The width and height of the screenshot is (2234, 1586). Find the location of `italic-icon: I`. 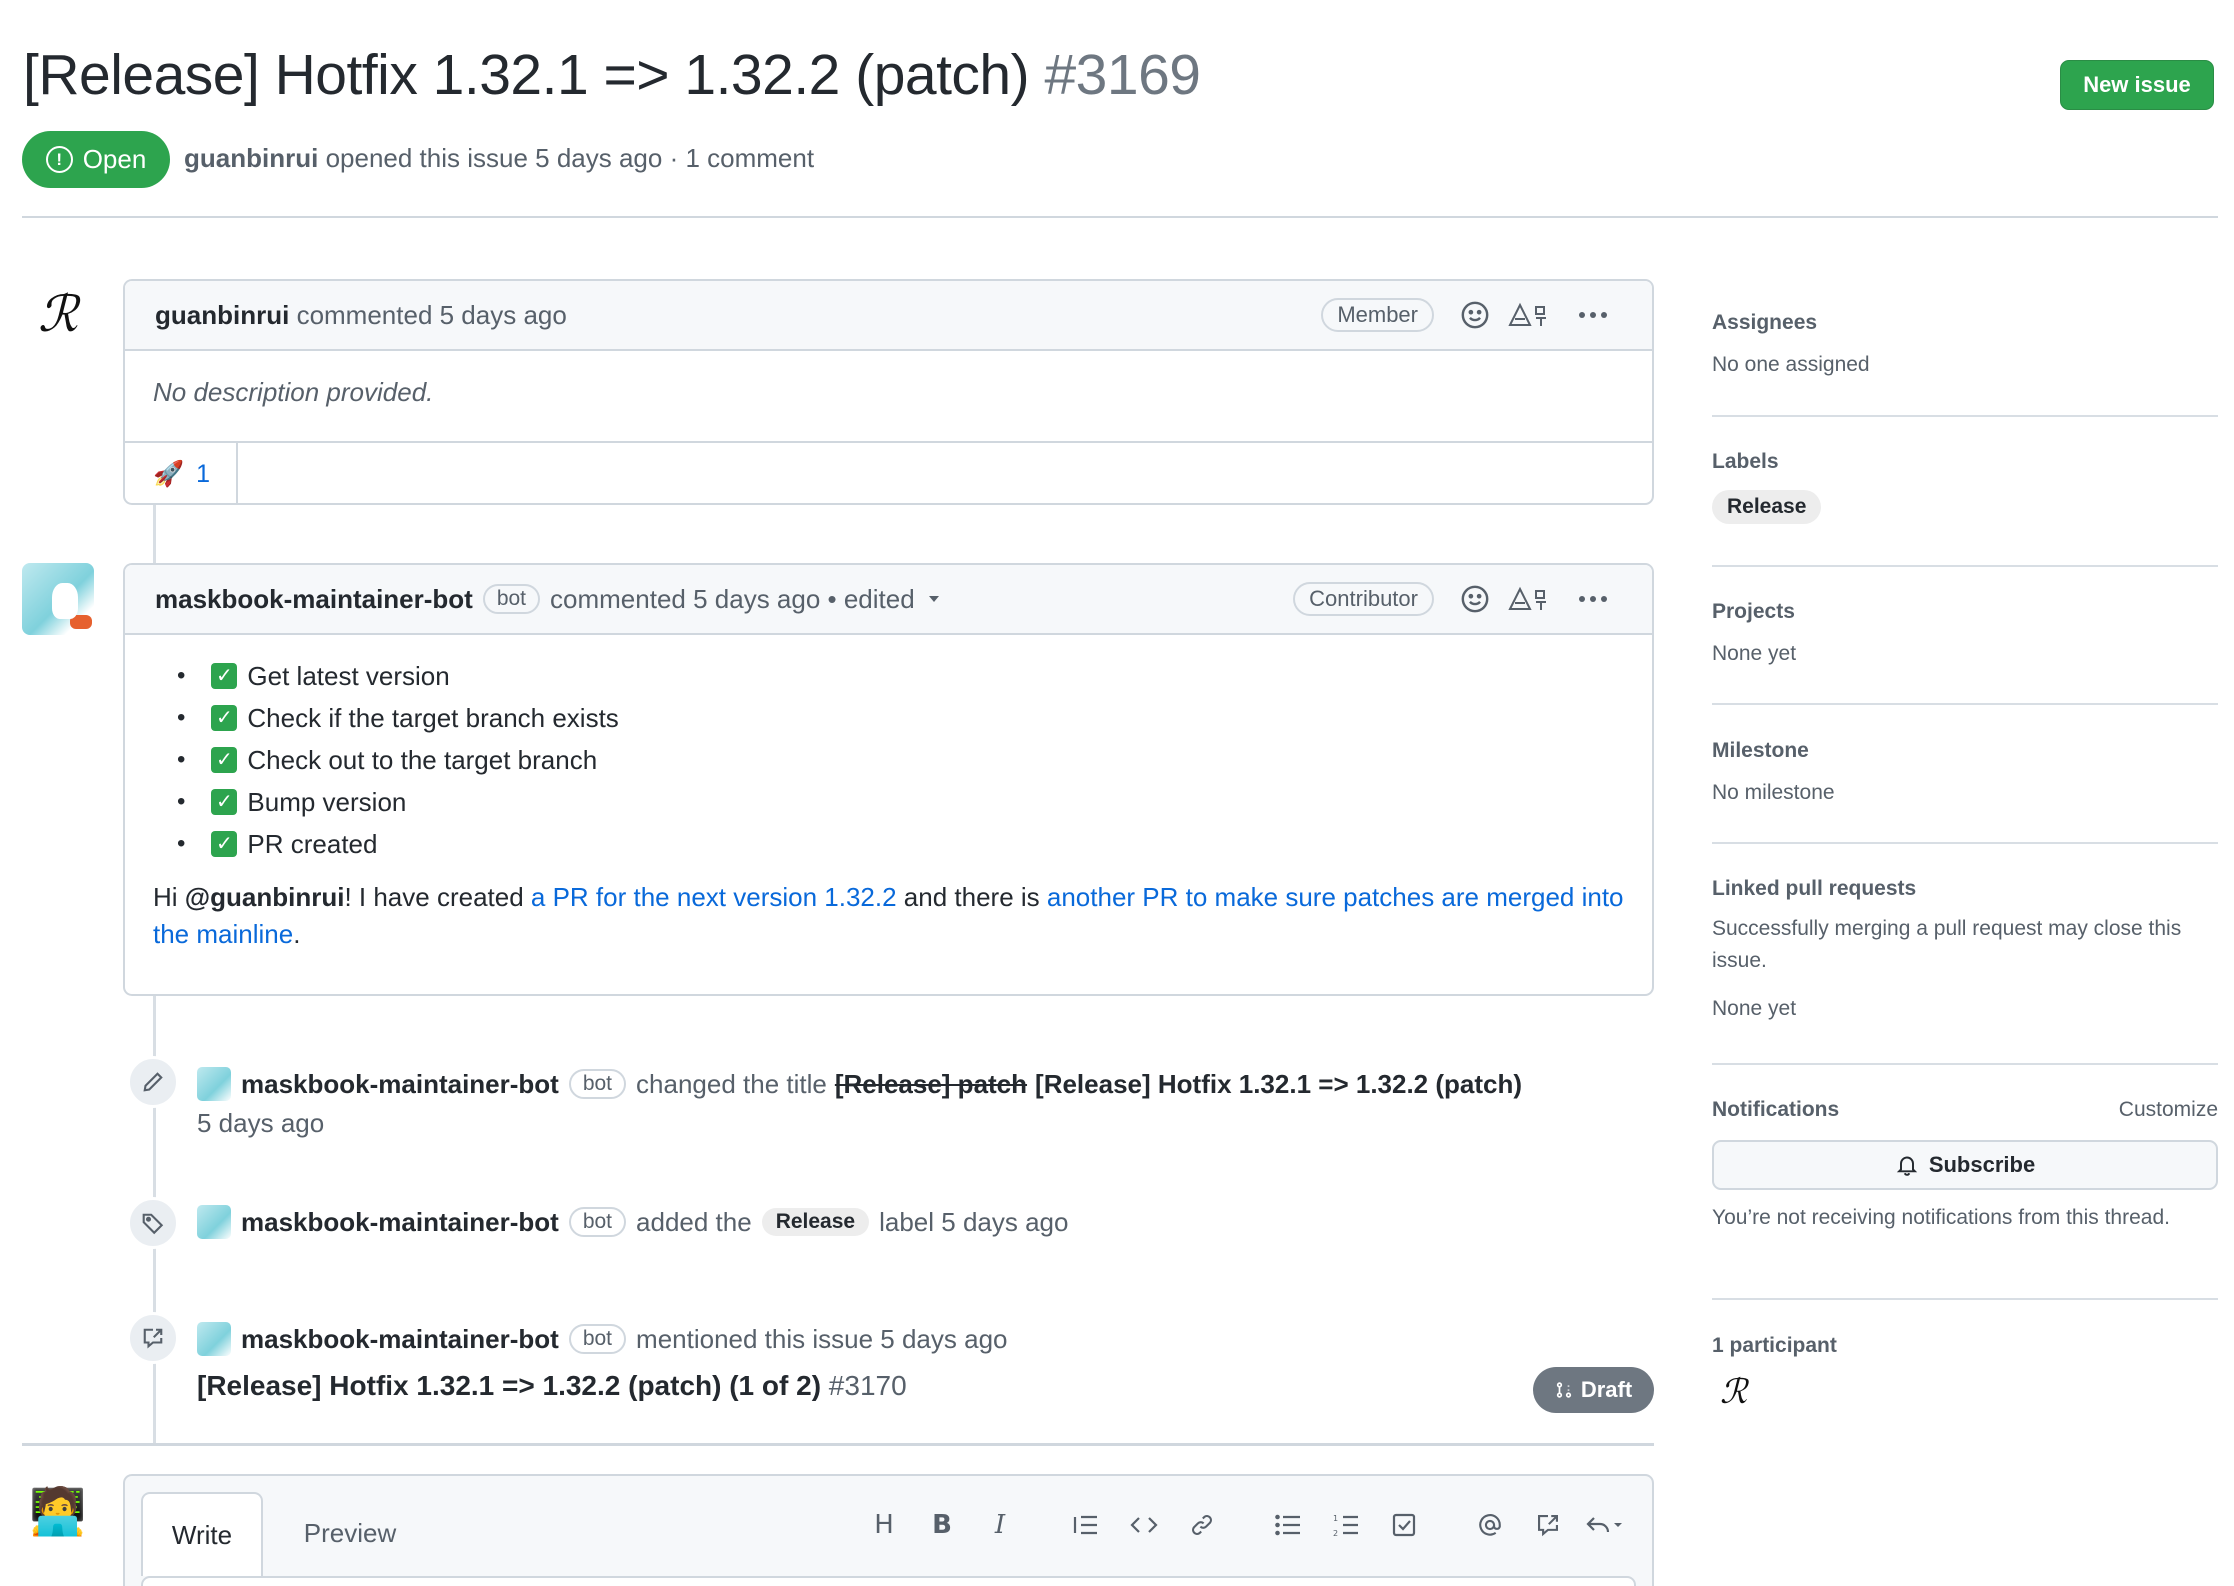

italic-icon: I is located at coordinates (1000, 1525).